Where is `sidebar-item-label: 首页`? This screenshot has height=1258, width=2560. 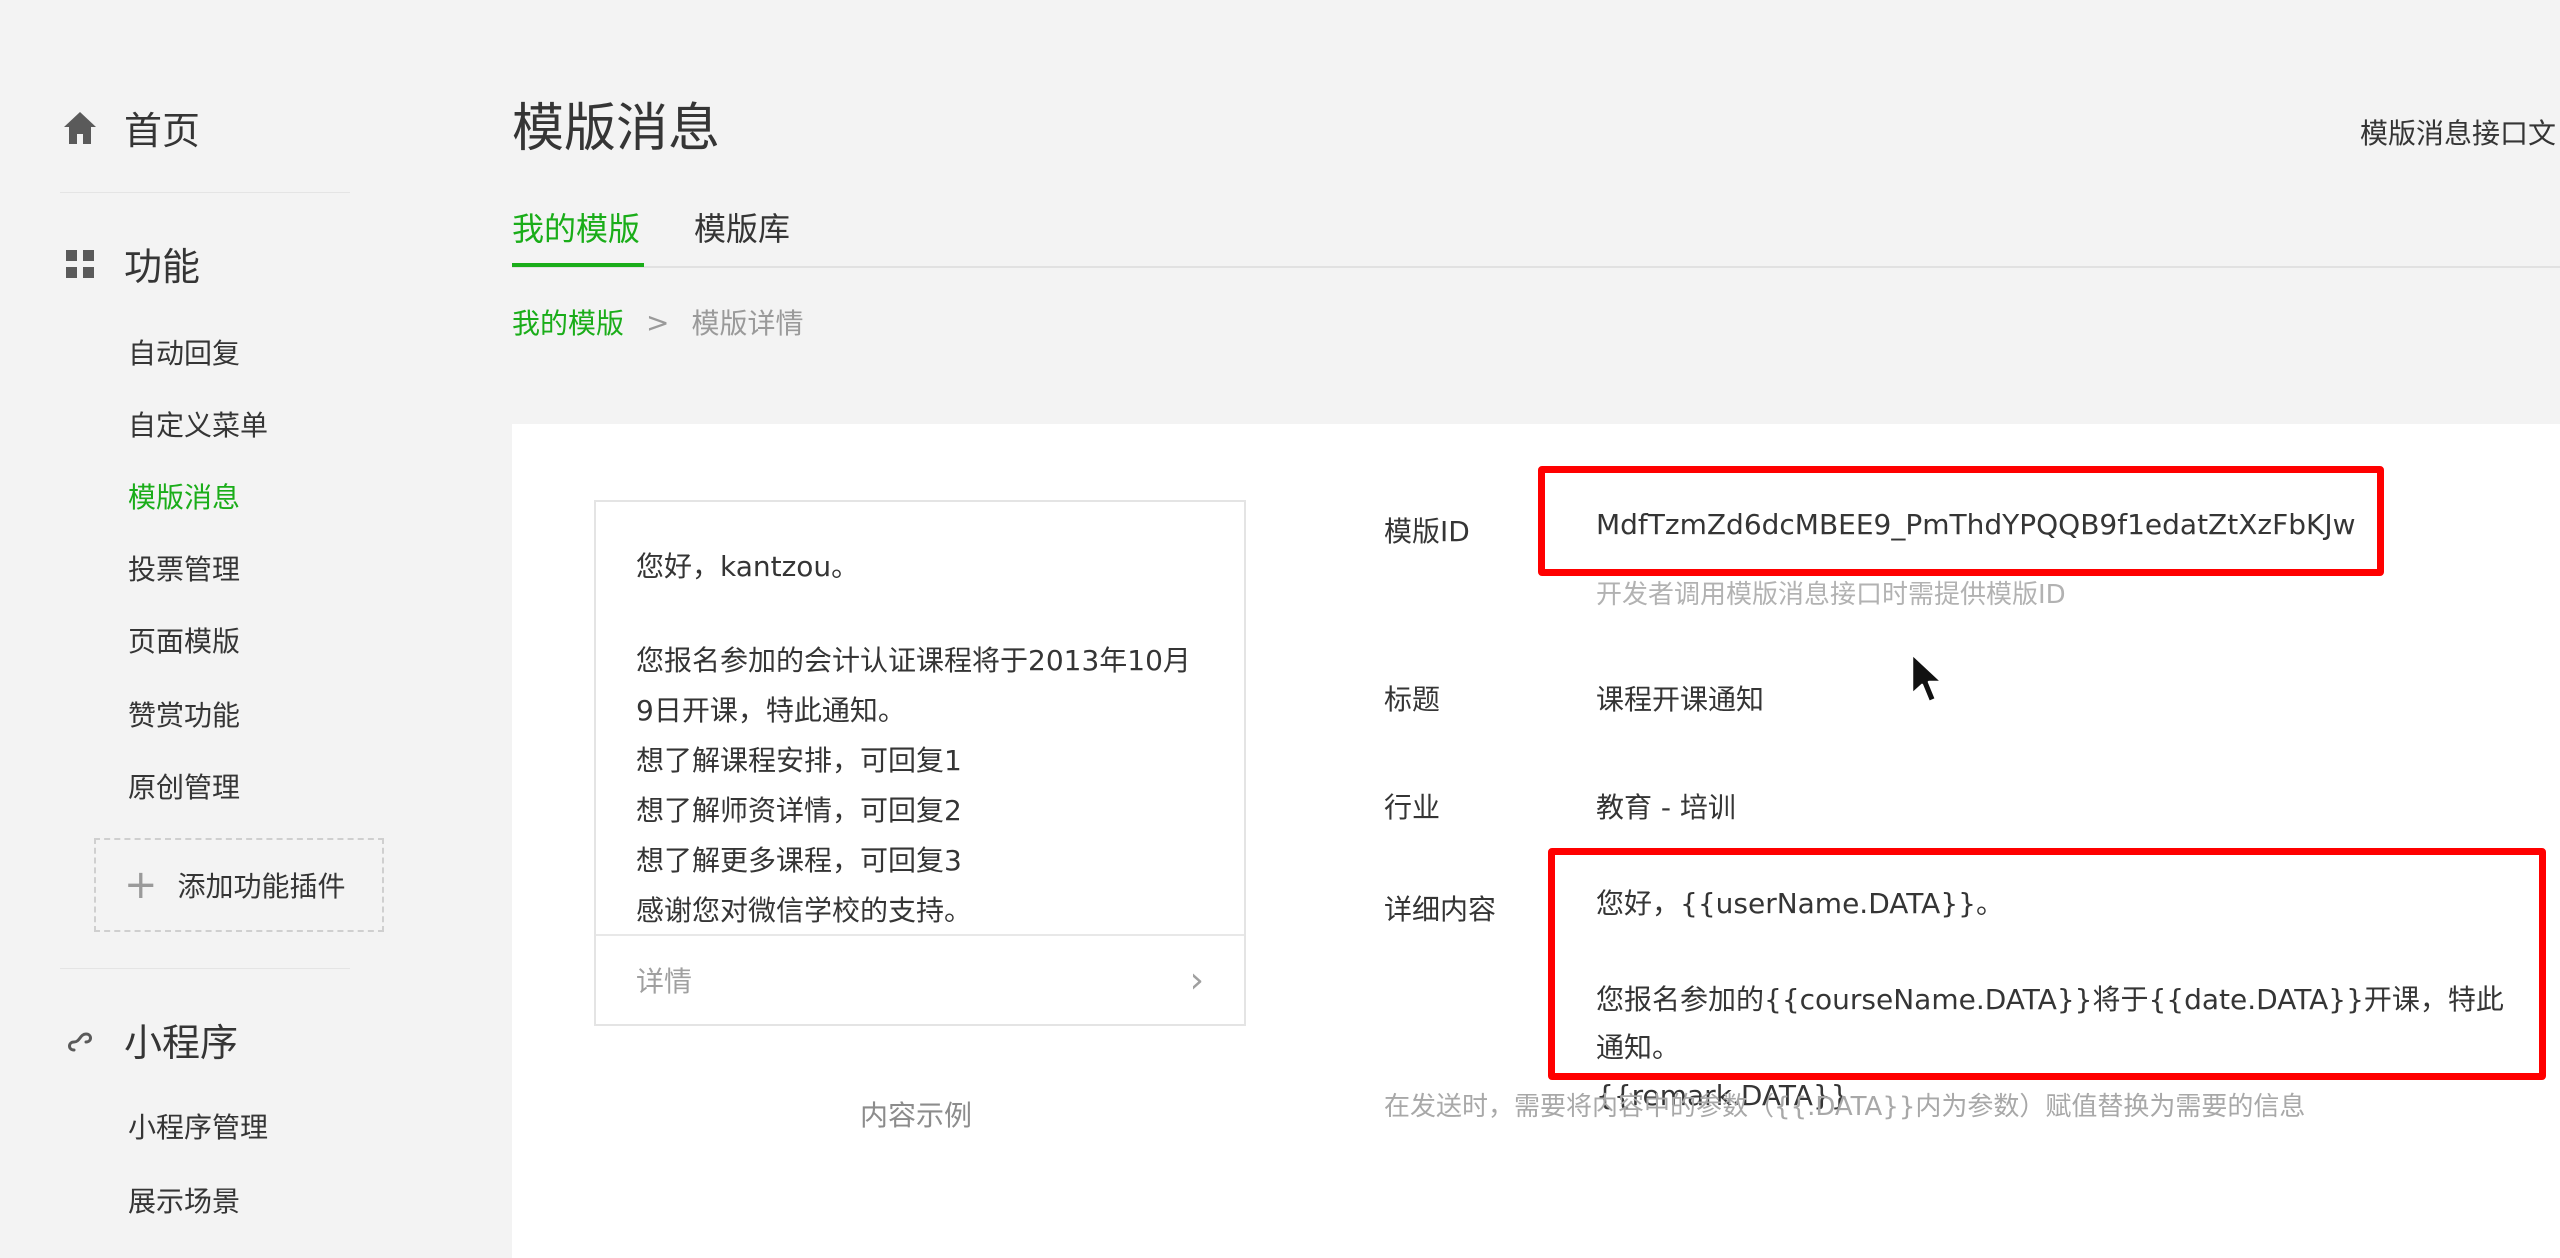 sidebar-item-label: 首页 is located at coordinates (162, 131).